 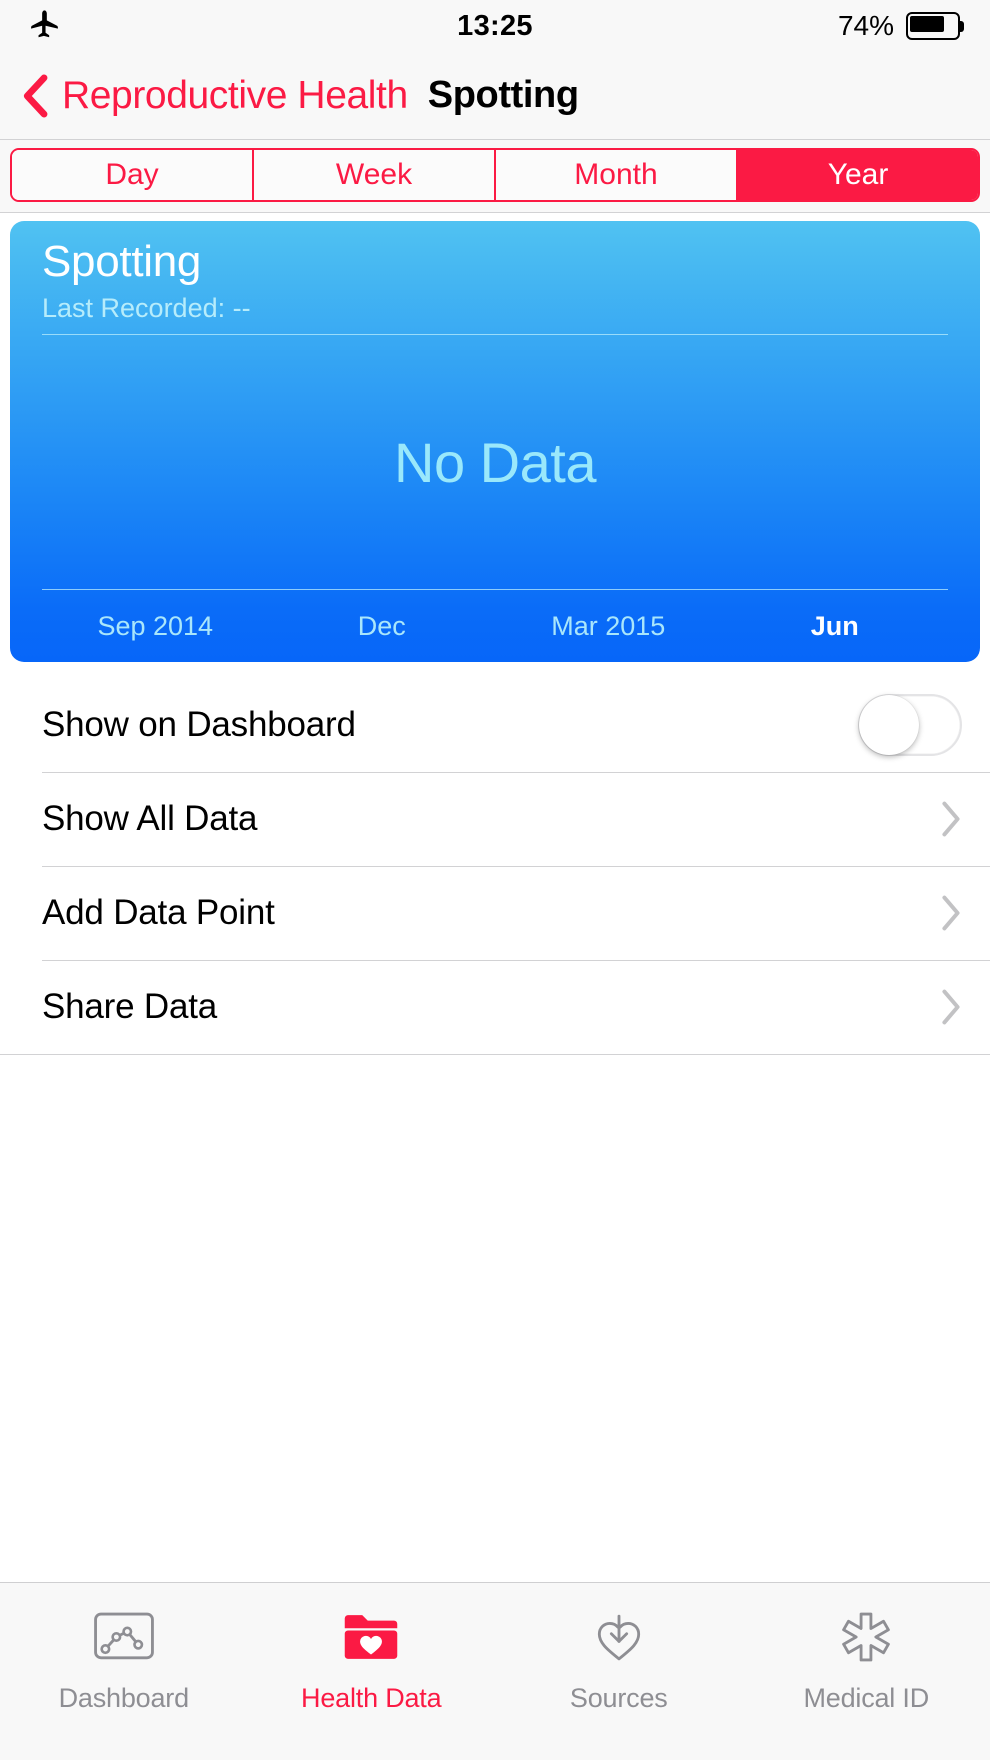 I want to click on tab-sources: Sources, so click(x=619, y=1659).